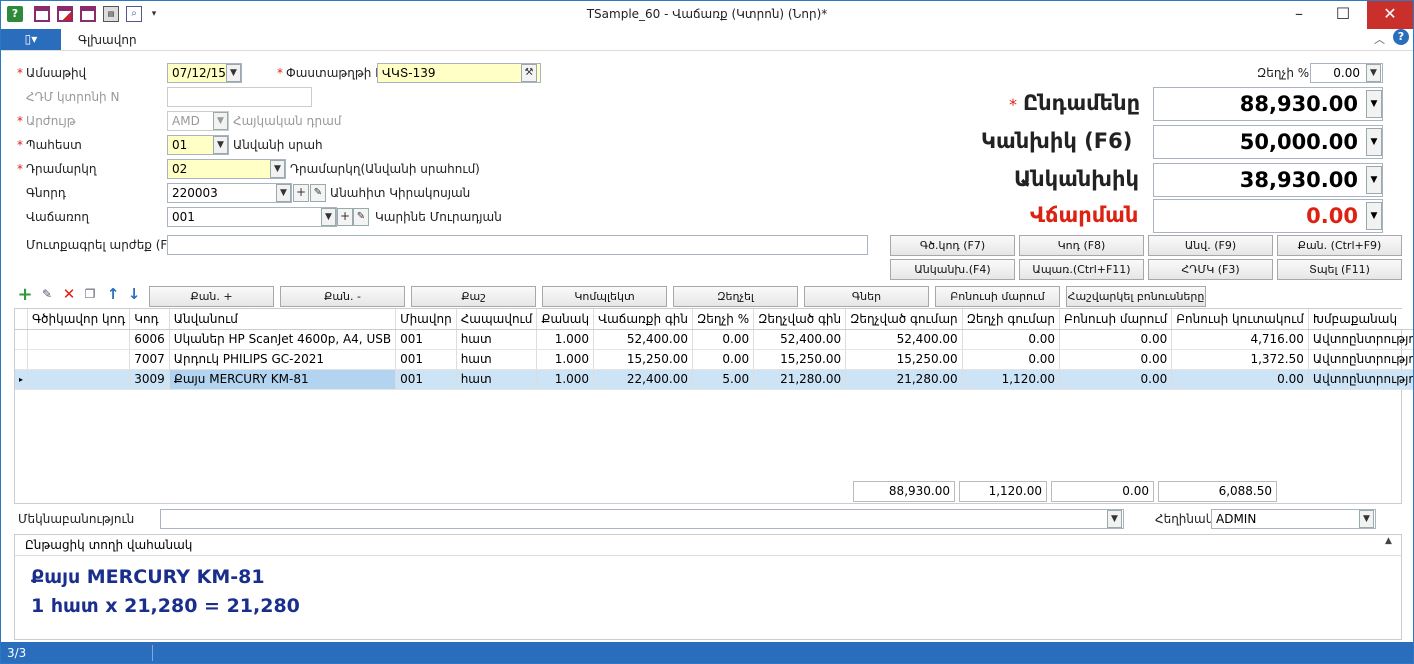 This screenshot has width=1414, height=664. Describe the element at coordinates (1366, 519) in the screenshot. I see `author-dropdown-icon: ▼` at that location.